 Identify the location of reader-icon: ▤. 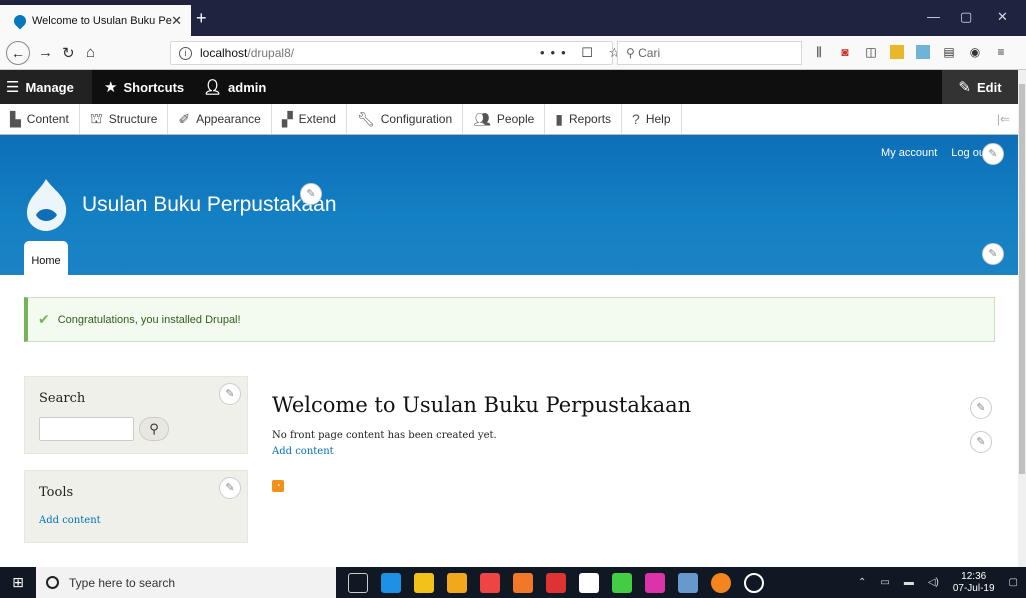
(949, 52).